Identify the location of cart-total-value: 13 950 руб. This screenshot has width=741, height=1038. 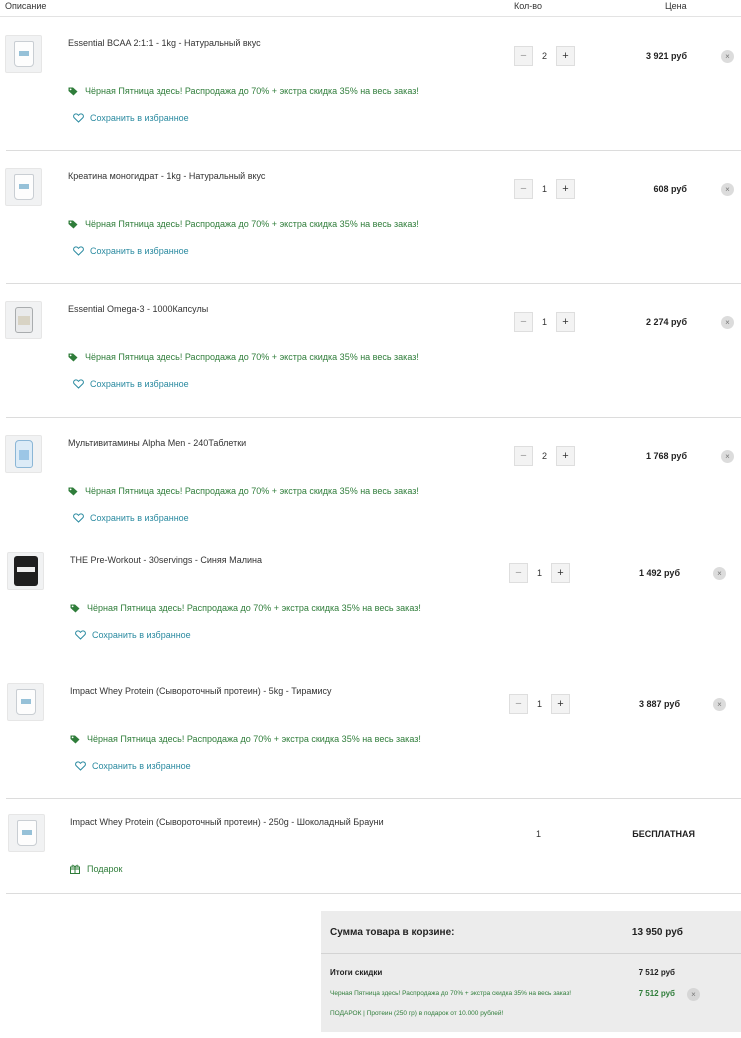
(657, 932).